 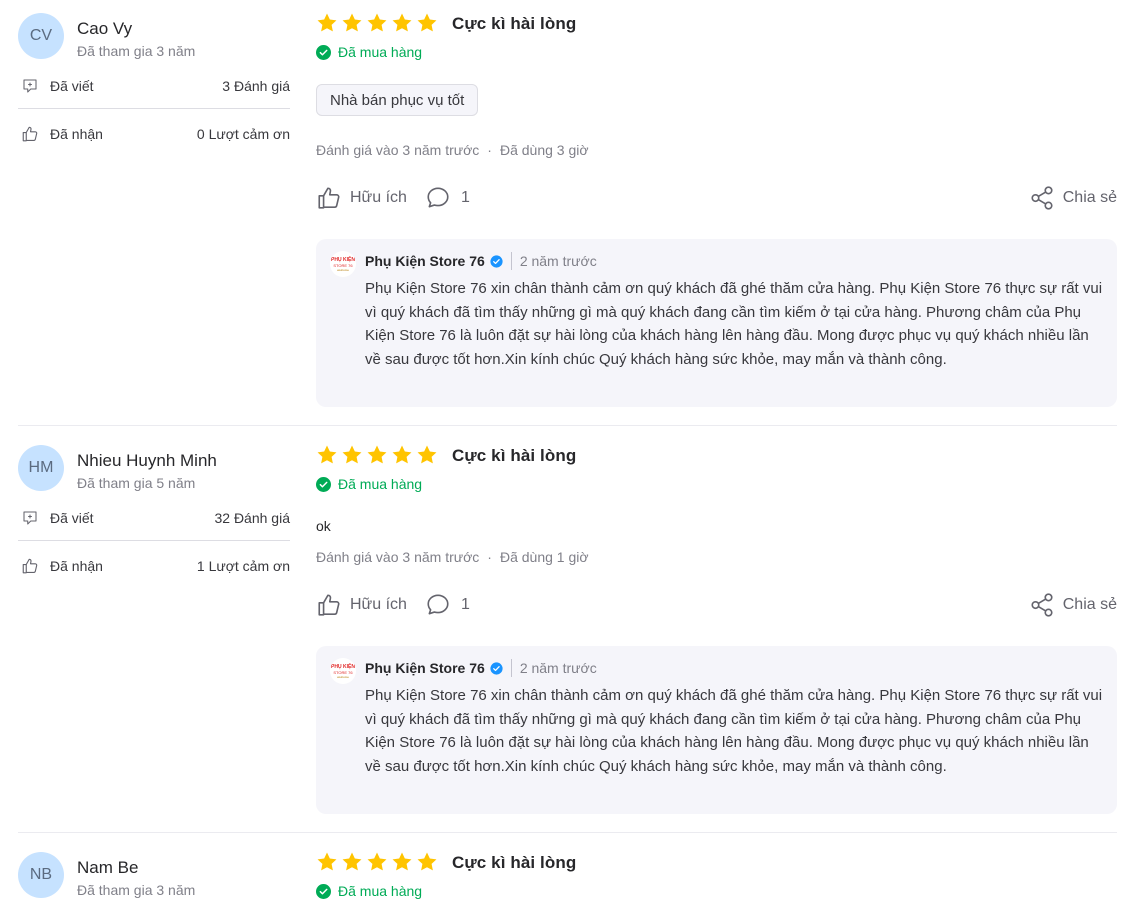 I want to click on usage-duration: Đã dùng 1 giờ, so click(x=544, y=557).